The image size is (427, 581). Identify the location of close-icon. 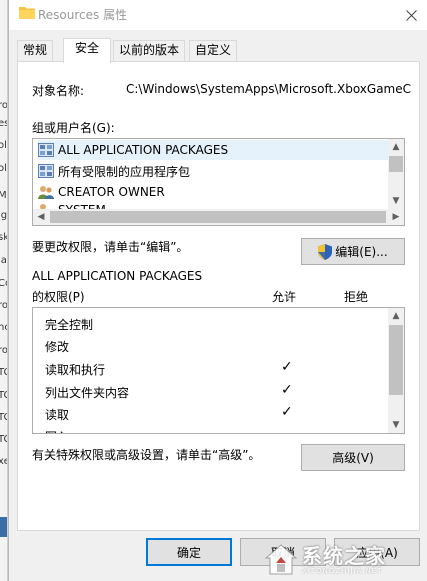
(411, 15).